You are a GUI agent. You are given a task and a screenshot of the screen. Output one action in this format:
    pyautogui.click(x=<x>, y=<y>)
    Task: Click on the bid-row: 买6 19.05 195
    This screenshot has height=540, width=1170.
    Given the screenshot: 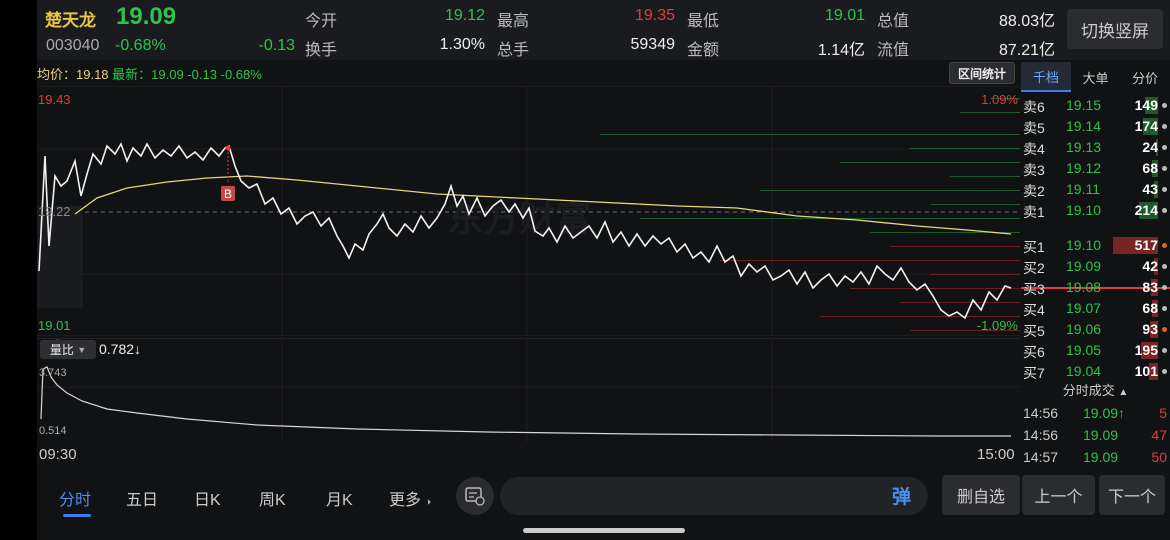 What is the action you would take?
    pyautogui.click(x=1095, y=350)
    